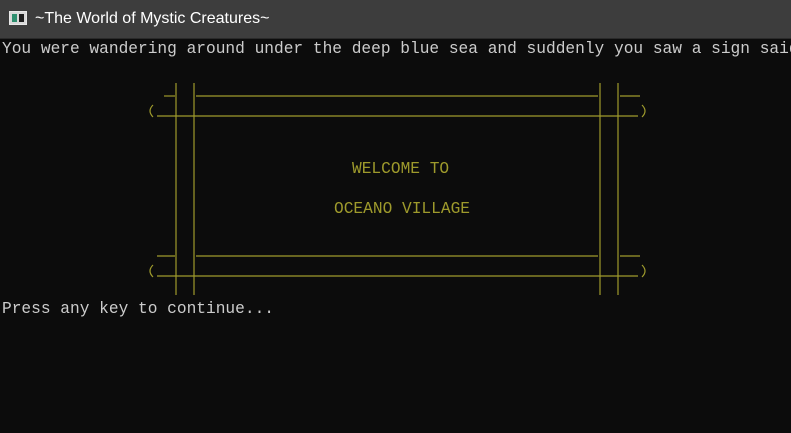 Image resolution: width=791 pixels, height=433 pixels. What do you see at coordinates (152, 18) in the screenshot?
I see `window-title: ~The World of Mystic Creatures~` at bounding box center [152, 18].